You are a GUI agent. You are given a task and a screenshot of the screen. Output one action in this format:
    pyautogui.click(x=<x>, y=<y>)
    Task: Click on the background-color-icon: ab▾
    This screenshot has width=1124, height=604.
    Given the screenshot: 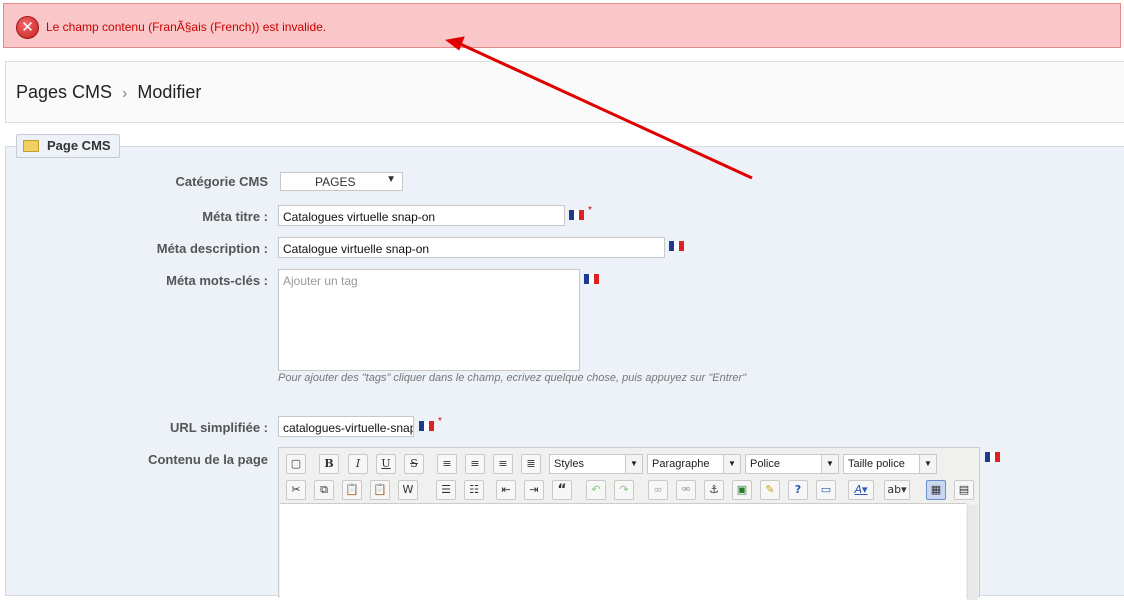 What is the action you would take?
    pyautogui.click(x=897, y=490)
    